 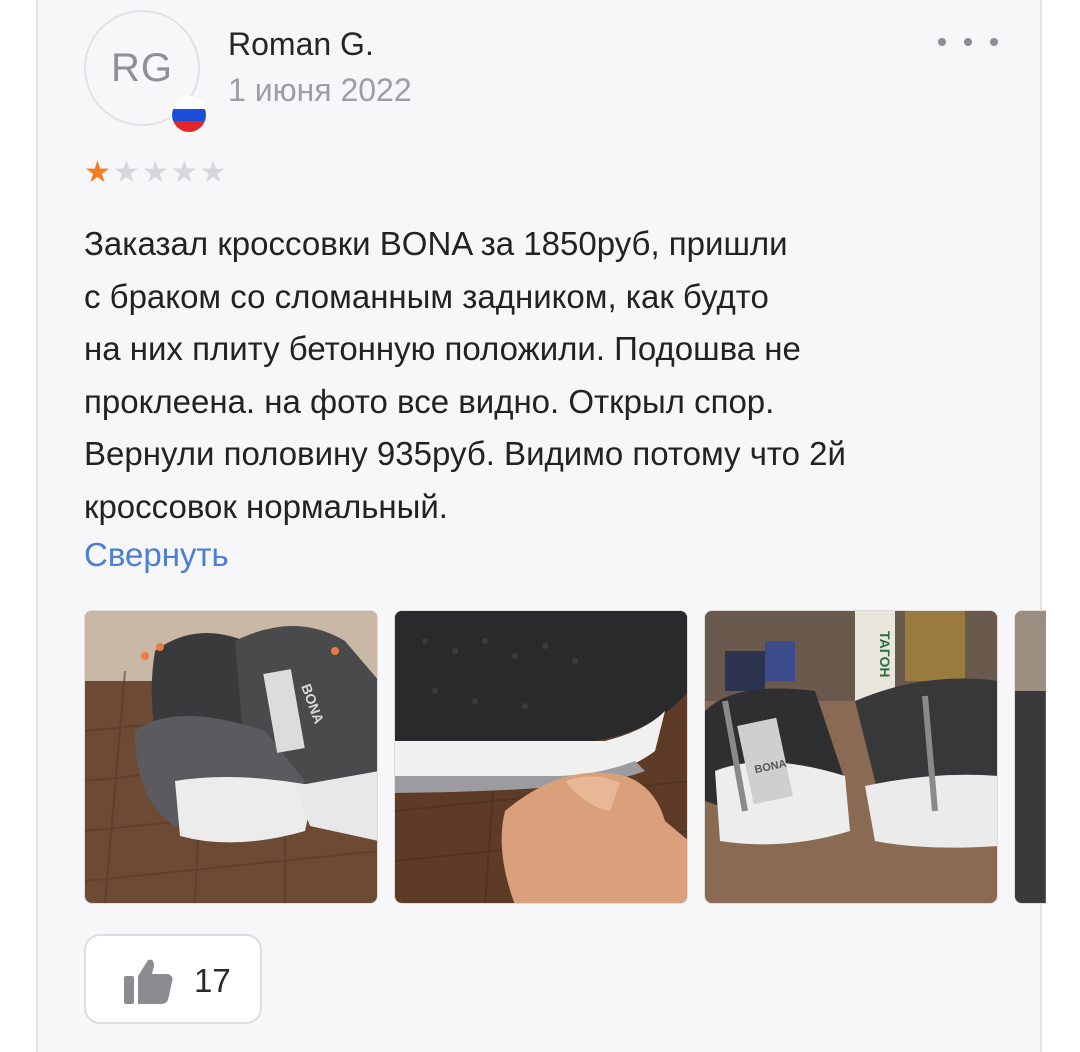 I want to click on author-name: Roman G., so click(x=301, y=44).